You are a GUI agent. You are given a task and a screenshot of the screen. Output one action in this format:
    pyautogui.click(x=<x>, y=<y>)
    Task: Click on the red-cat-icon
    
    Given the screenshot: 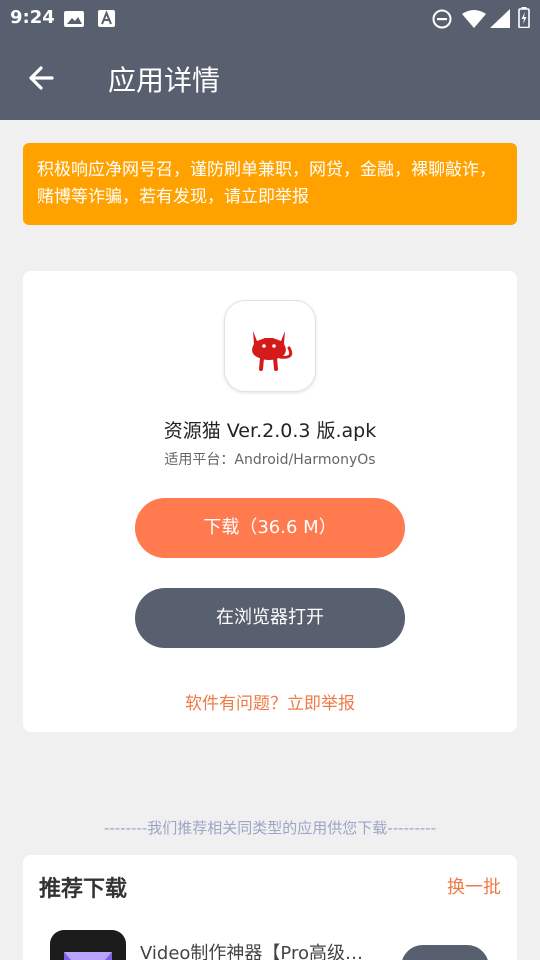 What is the action you would take?
    pyautogui.click(x=272, y=351)
    